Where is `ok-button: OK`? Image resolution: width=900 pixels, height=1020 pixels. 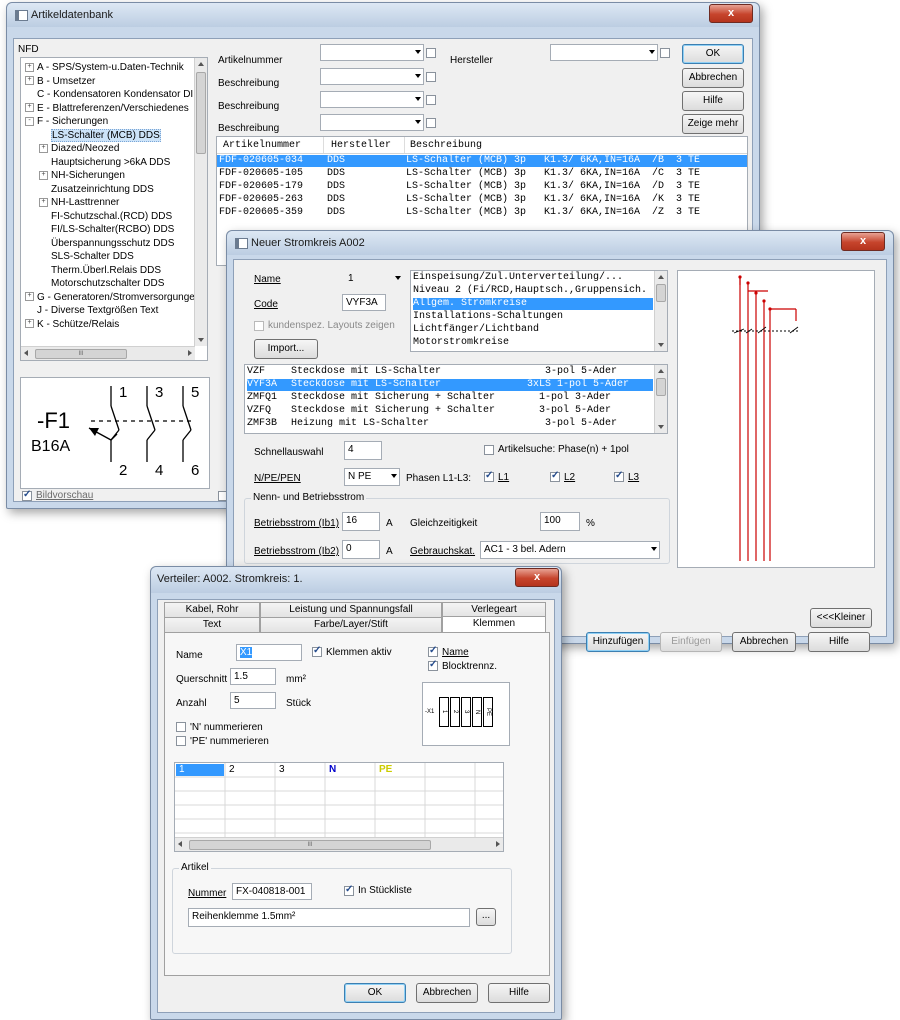 ok-button: OK is located at coordinates (713, 54).